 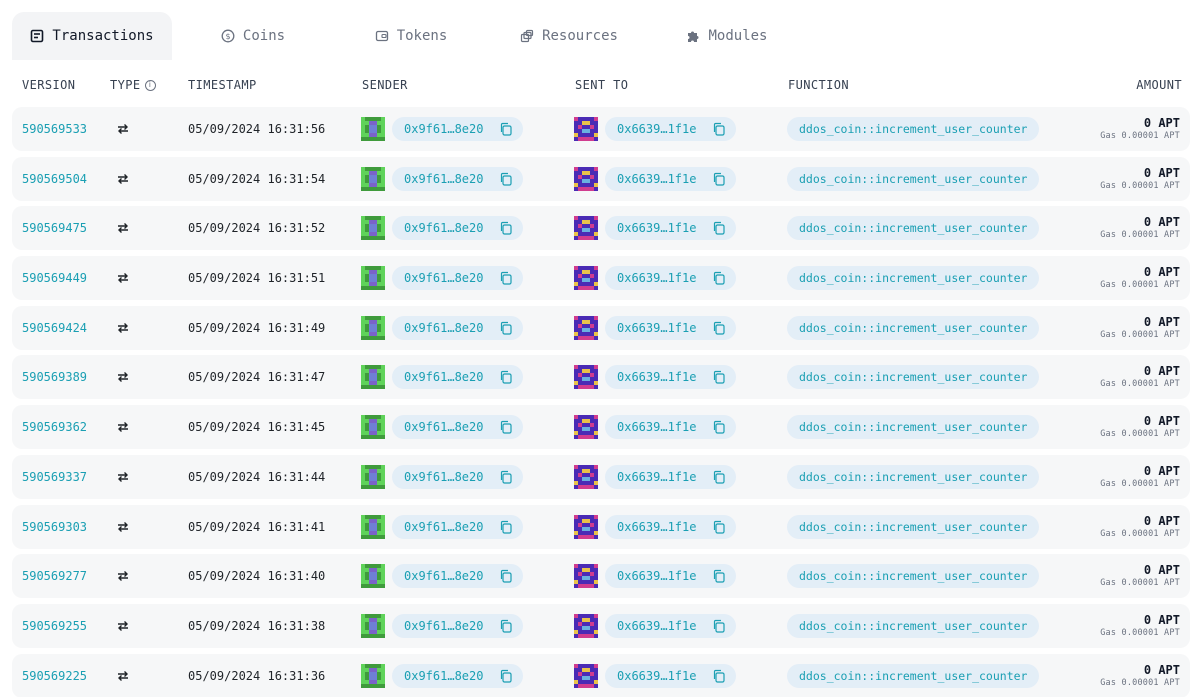 I want to click on tab-transactions: Transactions, so click(x=92, y=36).